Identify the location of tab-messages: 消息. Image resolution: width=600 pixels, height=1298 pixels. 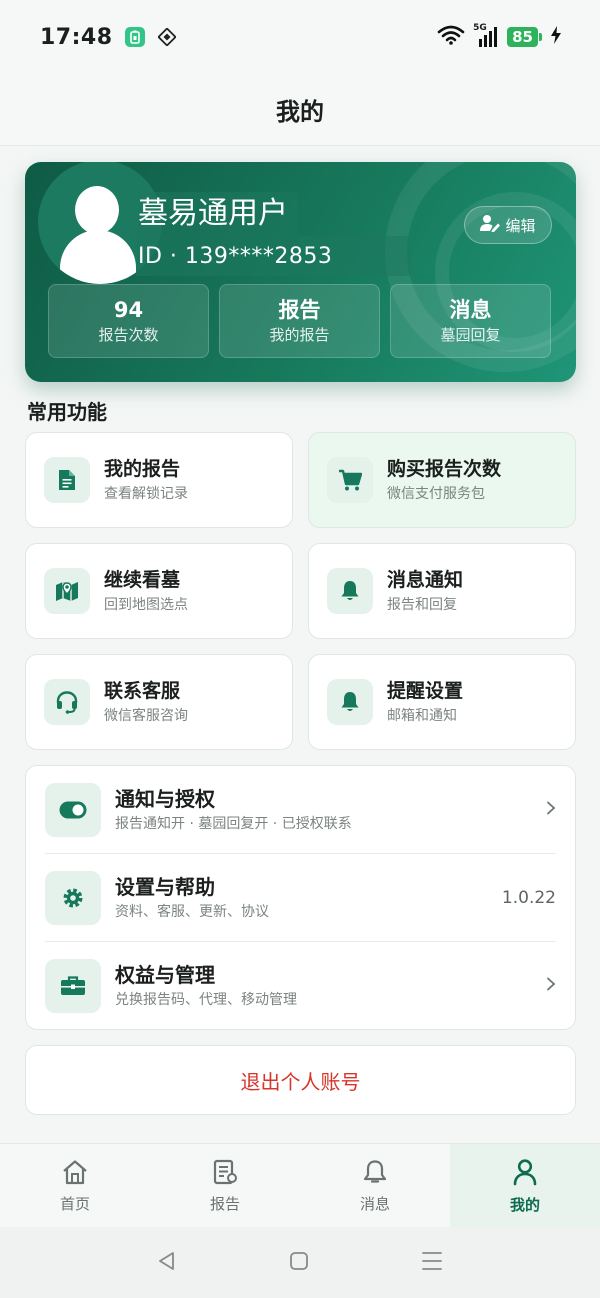
(375, 1186).